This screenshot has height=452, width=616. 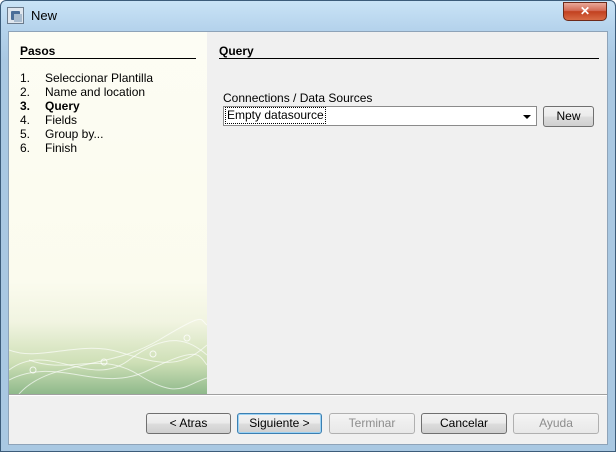 I want to click on step-label: Fields, so click(x=61, y=120).